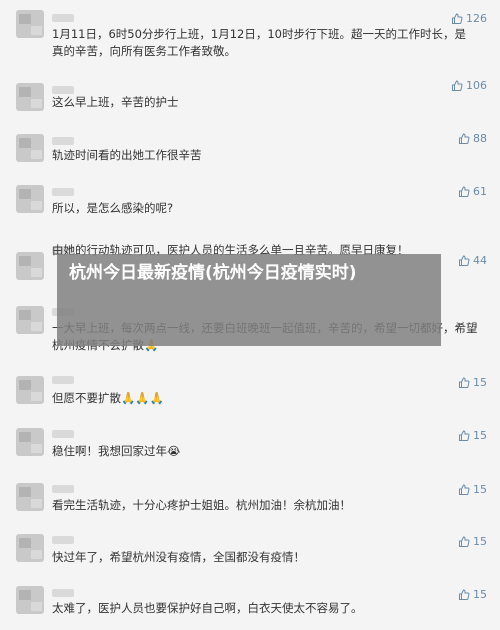 The image size is (500, 630). What do you see at coordinates (476, 85) in the screenshot?
I see `like-count: 106` at bounding box center [476, 85].